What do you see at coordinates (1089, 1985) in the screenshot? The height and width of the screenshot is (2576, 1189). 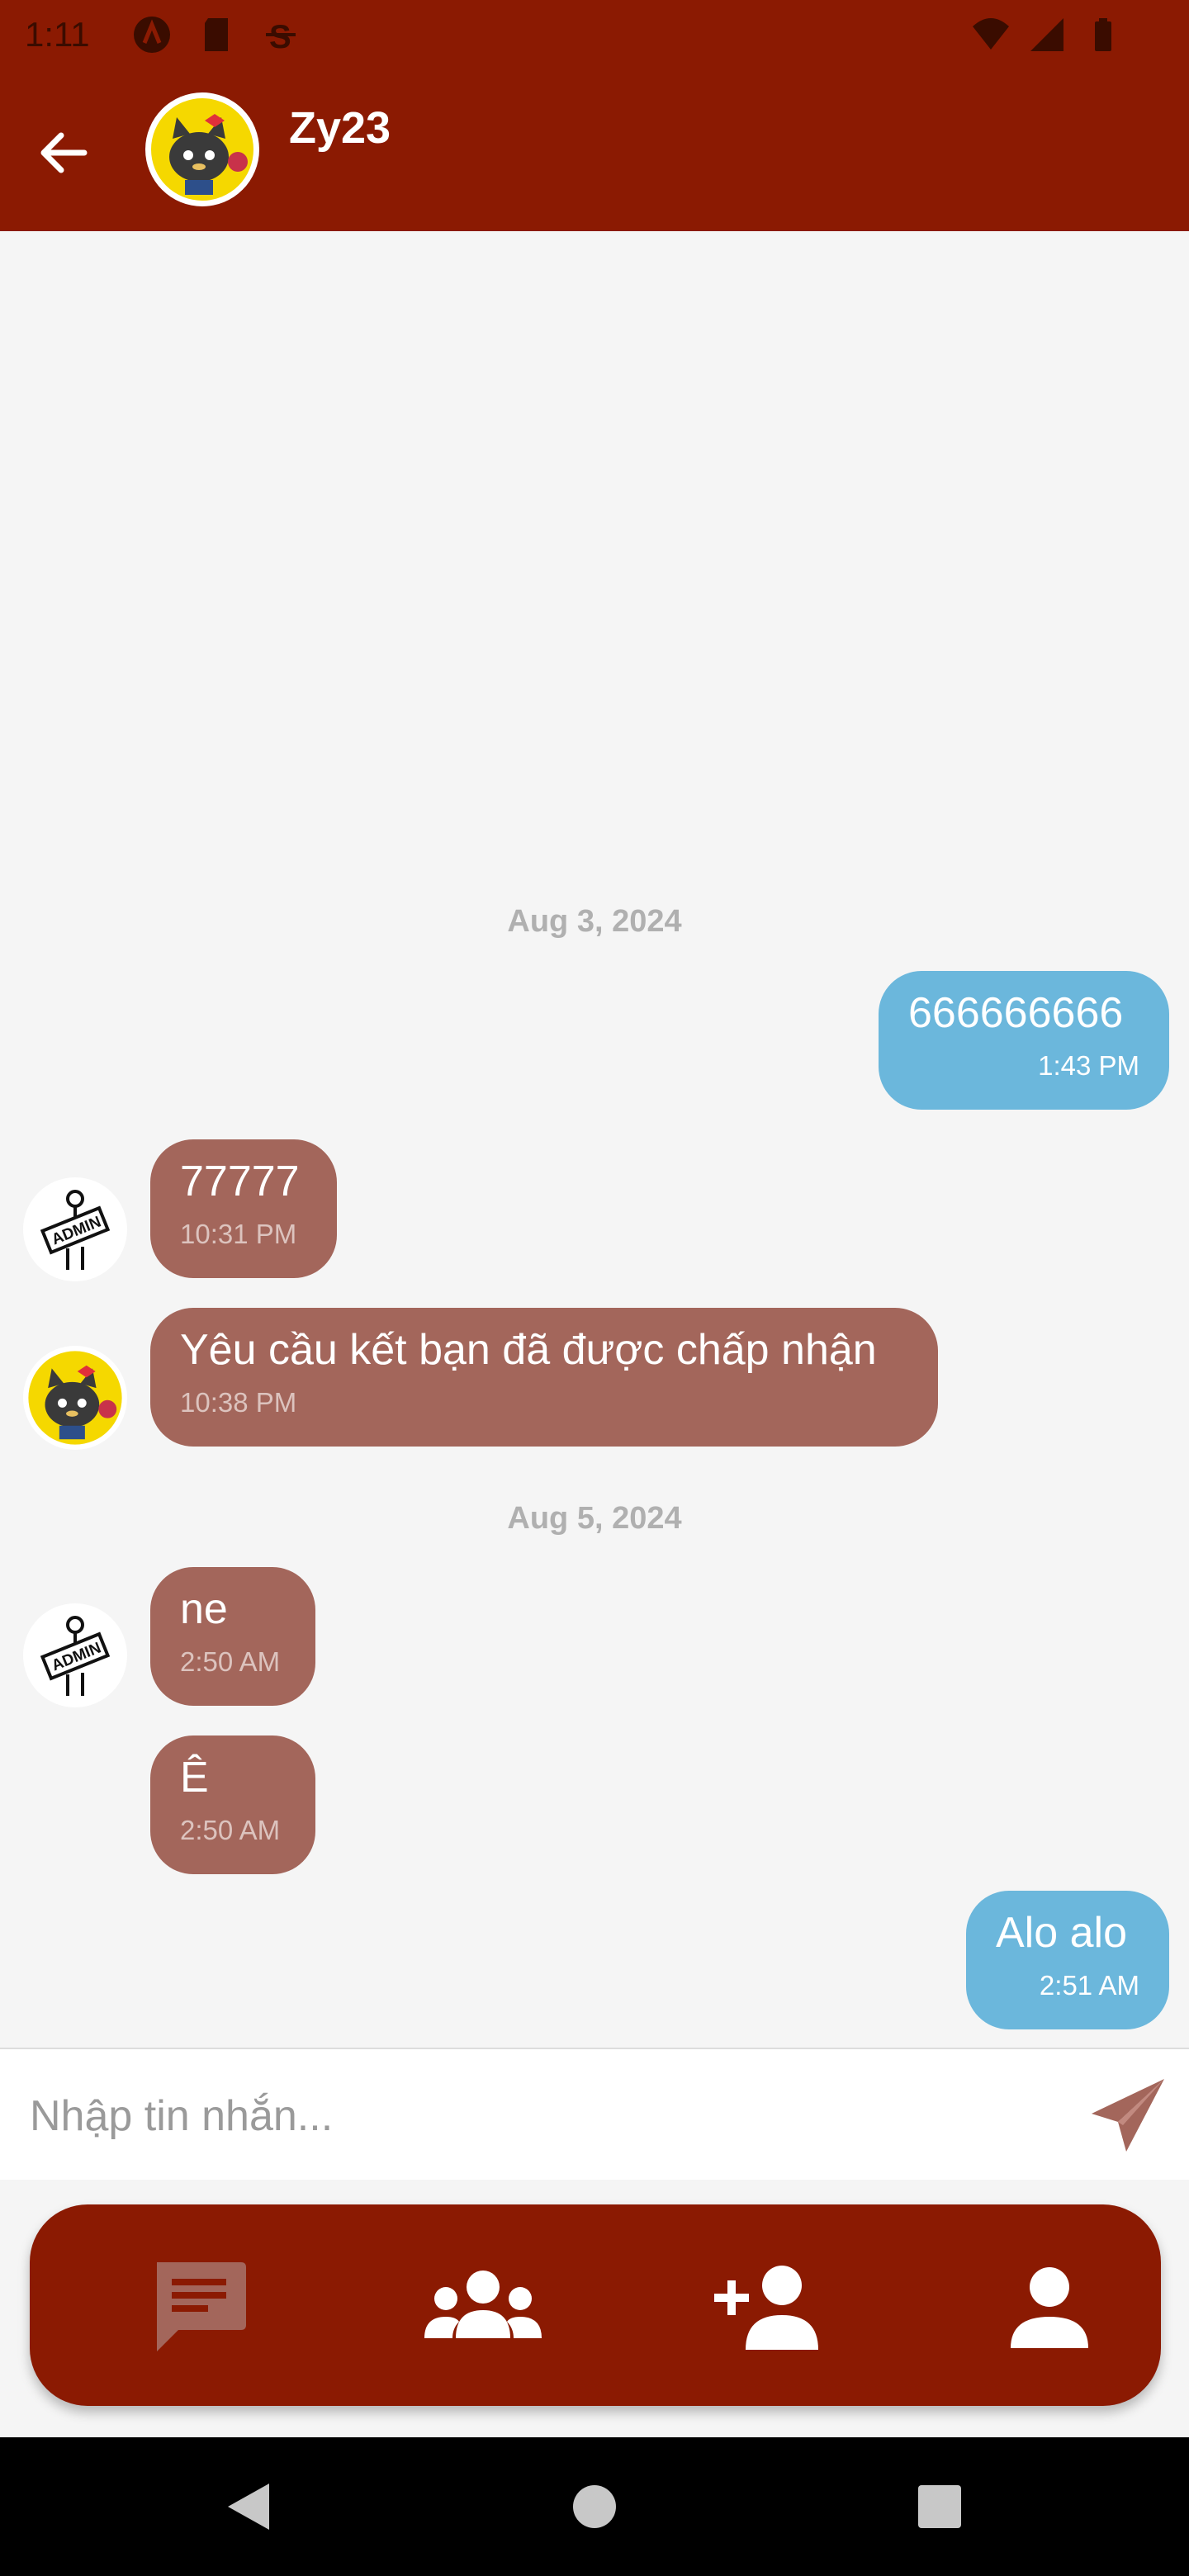 I see `message-time: 2:51 AM` at bounding box center [1089, 1985].